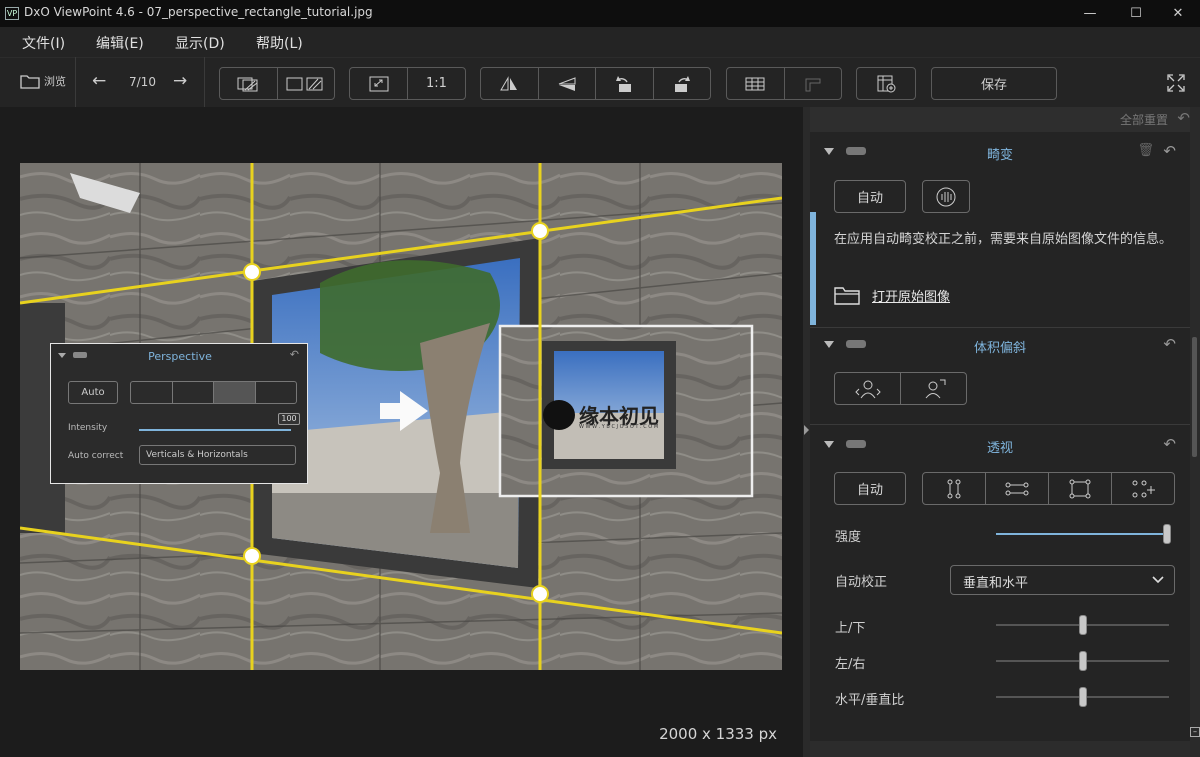 Image resolution: width=1200 pixels, height=757 pixels. I want to click on horizontal-lines-mode-button, so click(1017, 488).